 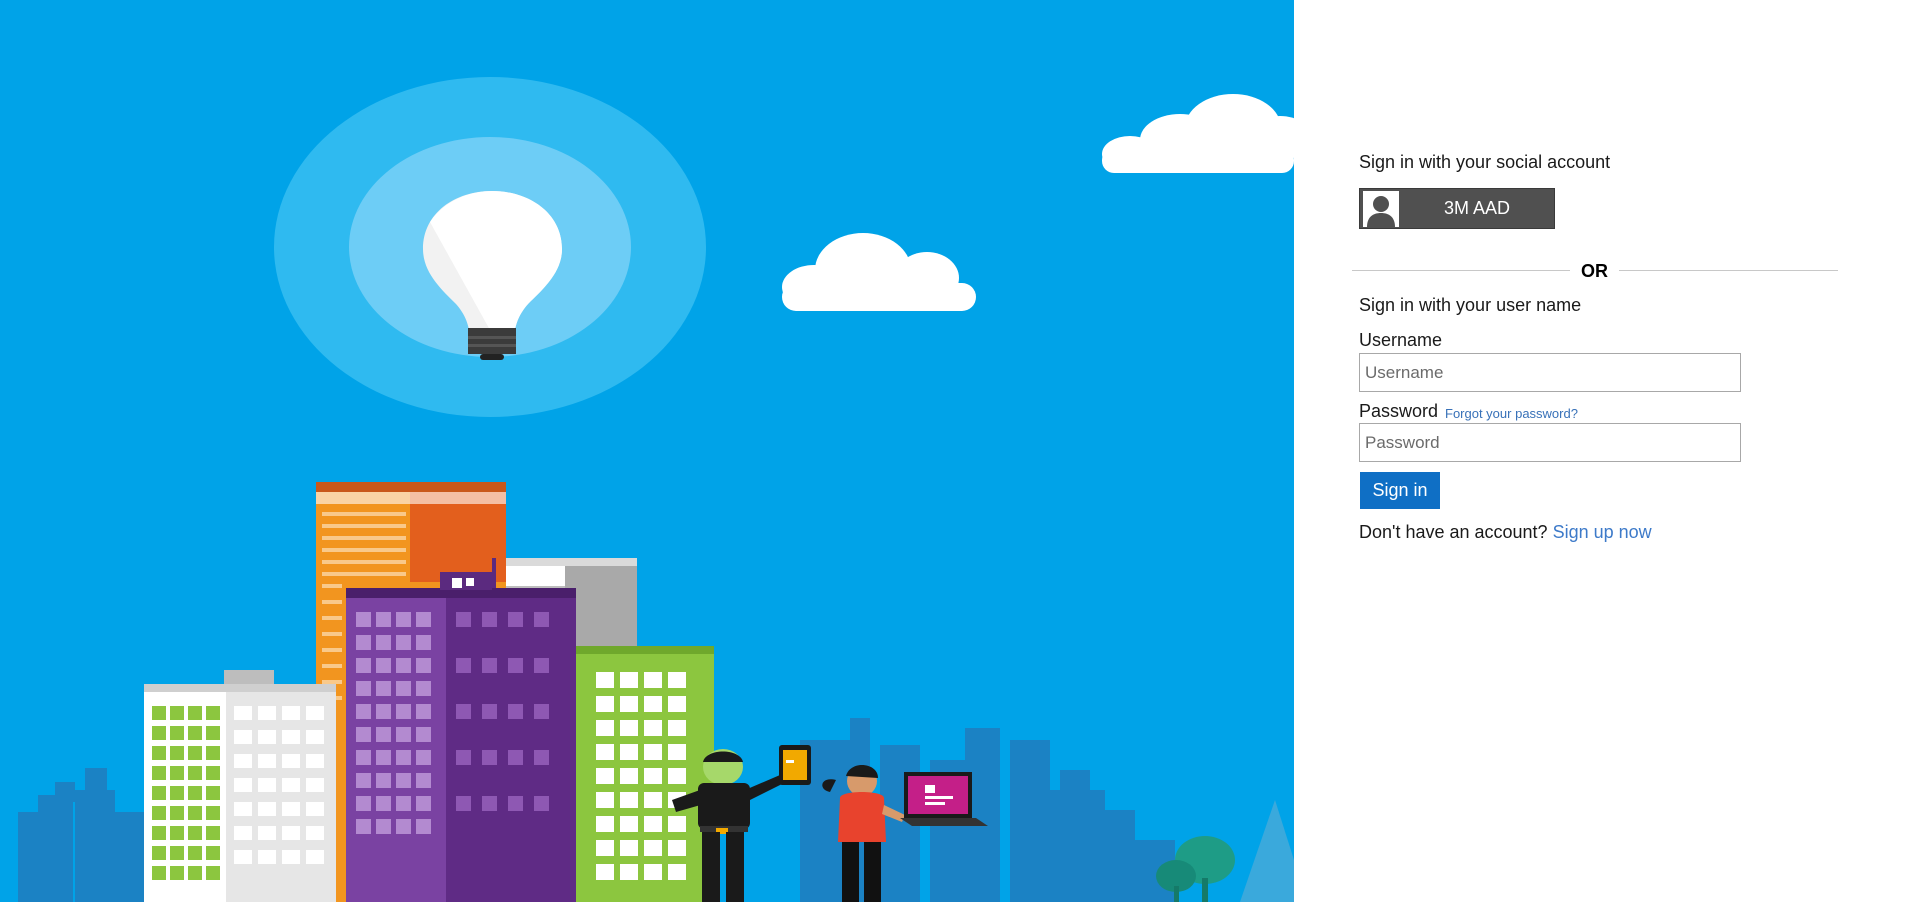 What do you see at coordinates (1400, 490) in the screenshot?
I see `sign-in-button: Sign in` at bounding box center [1400, 490].